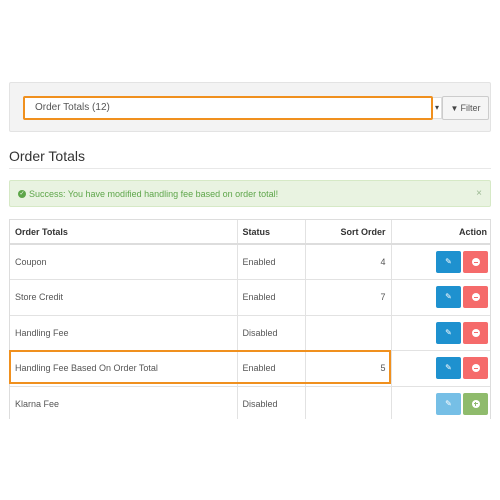 This screenshot has height=500, width=500. I want to click on install-button, so click(475, 403).